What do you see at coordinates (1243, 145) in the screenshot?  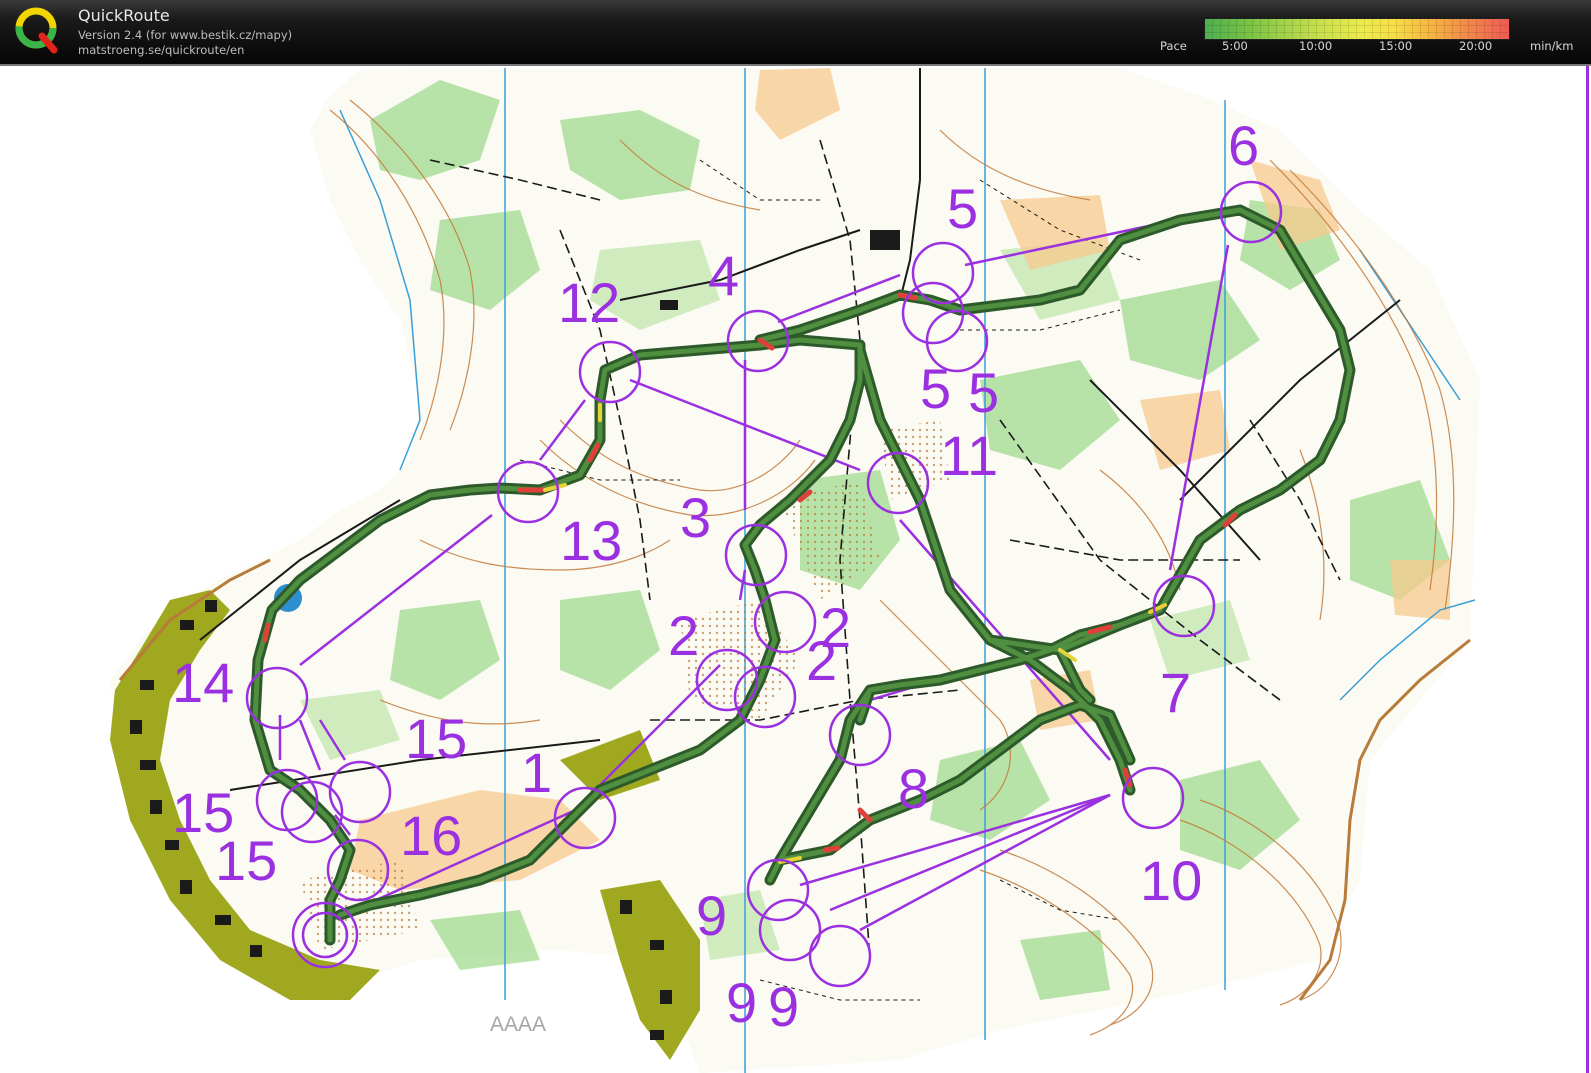 I see `control-number: 6` at bounding box center [1243, 145].